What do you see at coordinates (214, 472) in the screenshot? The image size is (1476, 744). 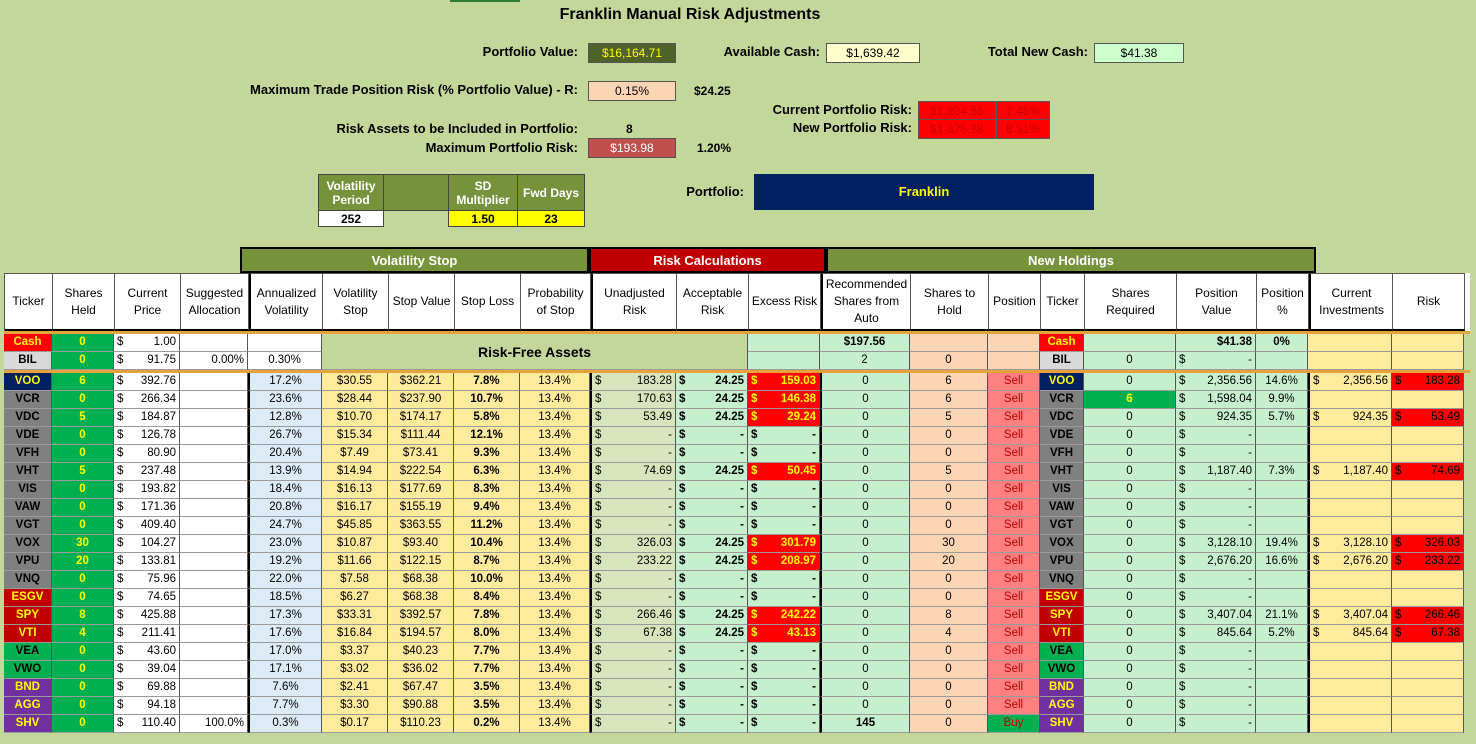 I see `alloc-vht` at bounding box center [214, 472].